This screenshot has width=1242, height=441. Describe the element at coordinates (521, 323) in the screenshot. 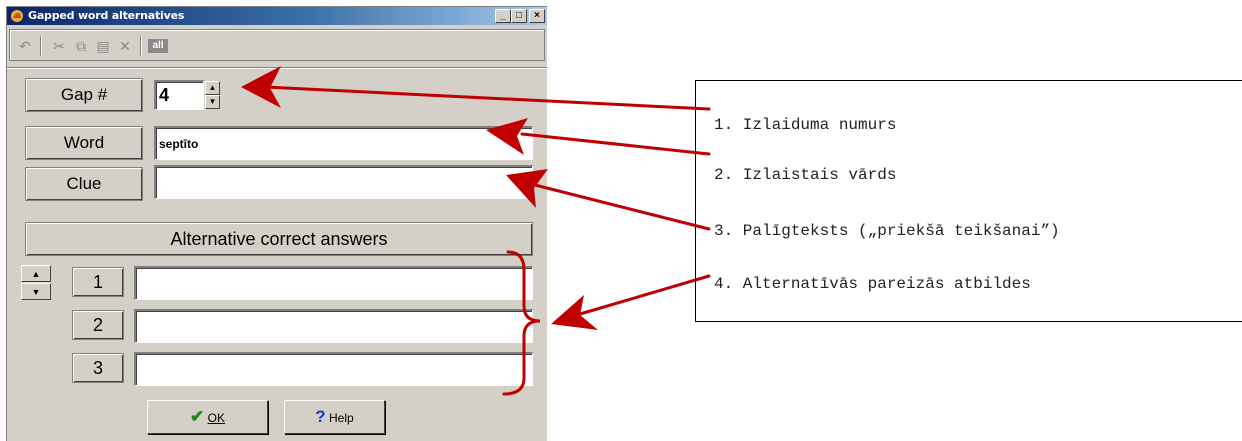

I see `bracket-icon` at that location.